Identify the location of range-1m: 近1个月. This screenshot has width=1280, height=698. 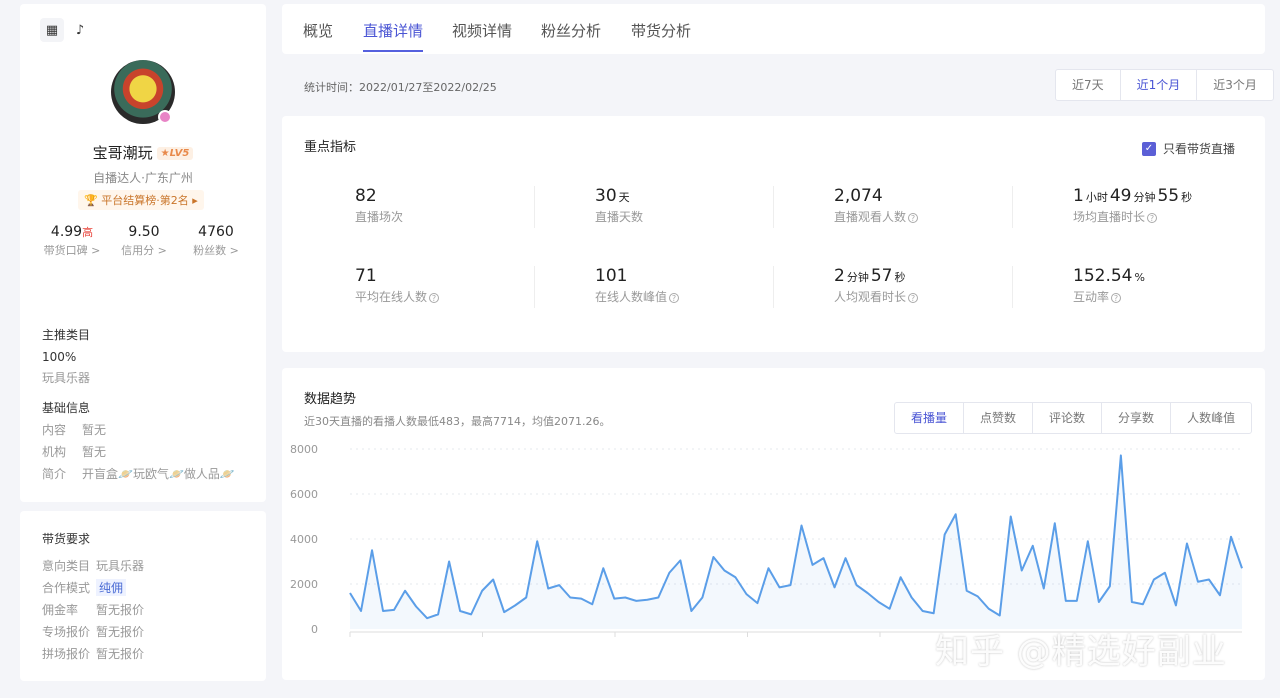
(1158, 85).